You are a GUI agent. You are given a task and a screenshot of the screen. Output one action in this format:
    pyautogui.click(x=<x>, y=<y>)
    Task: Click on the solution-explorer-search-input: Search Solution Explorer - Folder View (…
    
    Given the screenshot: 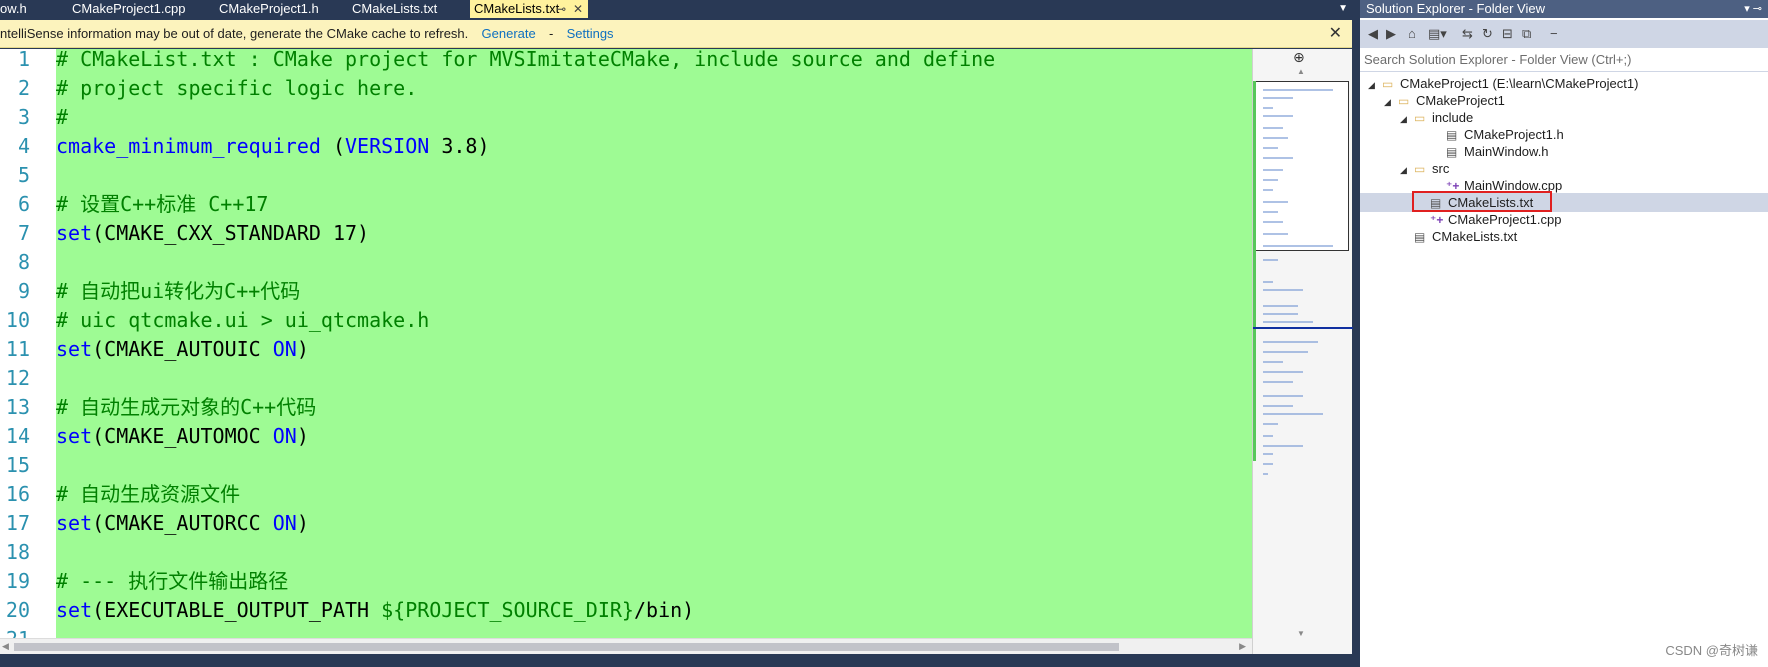 What is the action you would take?
    pyautogui.click(x=1564, y=60)
    